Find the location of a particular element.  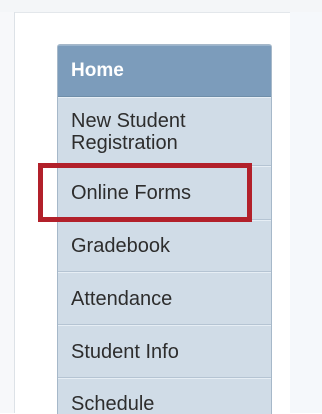

sidebar-item-gradebook: Gradebook is located at coordinates (164, 246).